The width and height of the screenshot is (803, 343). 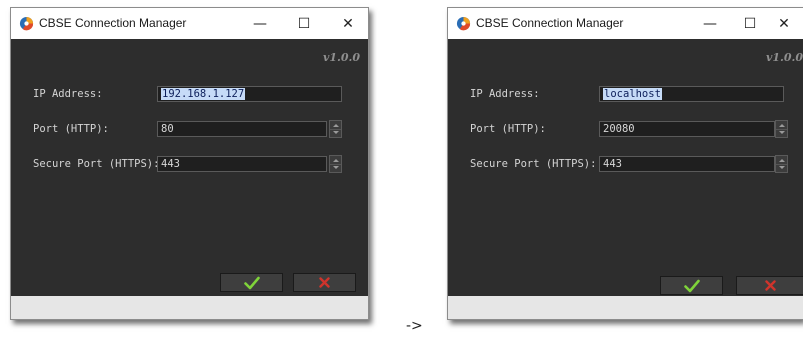 I want to click on ip-address-input: 192.168.1.127, so click(x=249, y=94).